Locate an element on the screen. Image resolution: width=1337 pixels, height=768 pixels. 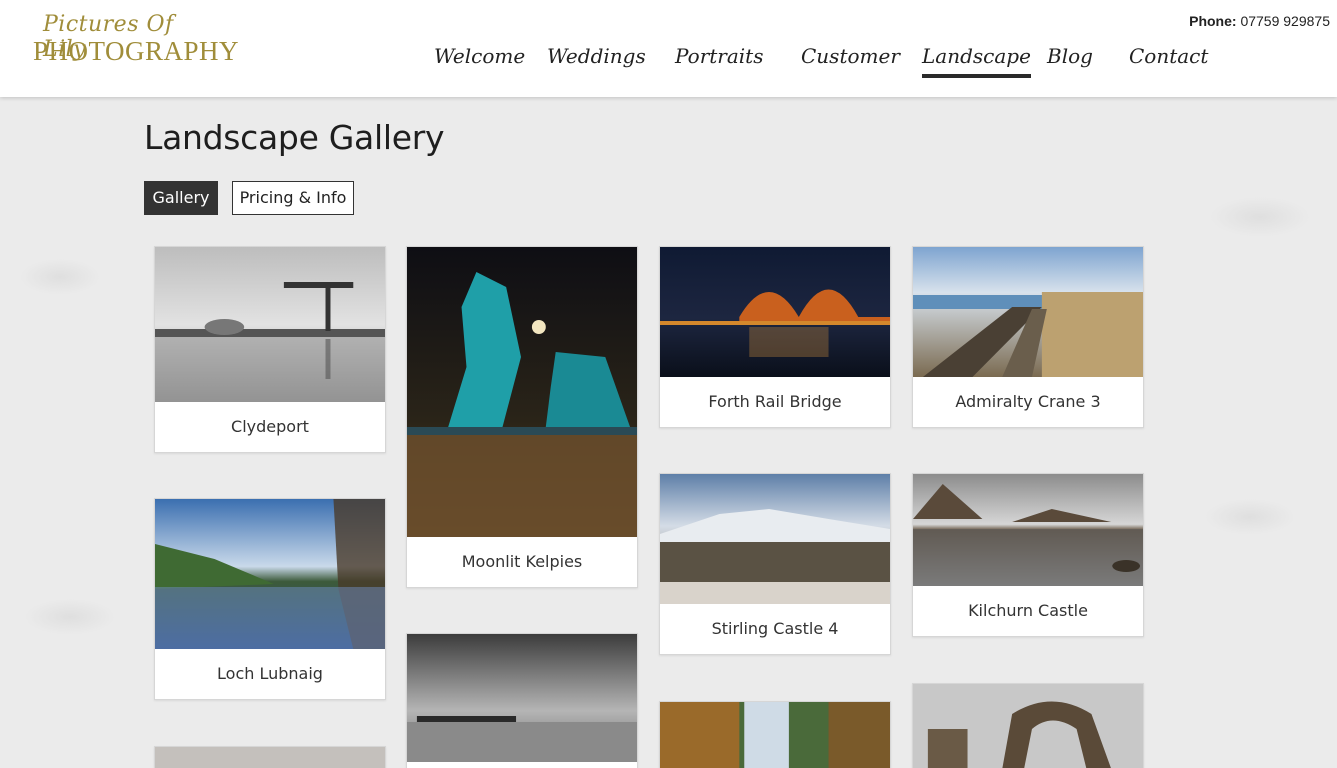
phone-contact: Phone: 07759 929875 is located at coordinates (1259, 21).